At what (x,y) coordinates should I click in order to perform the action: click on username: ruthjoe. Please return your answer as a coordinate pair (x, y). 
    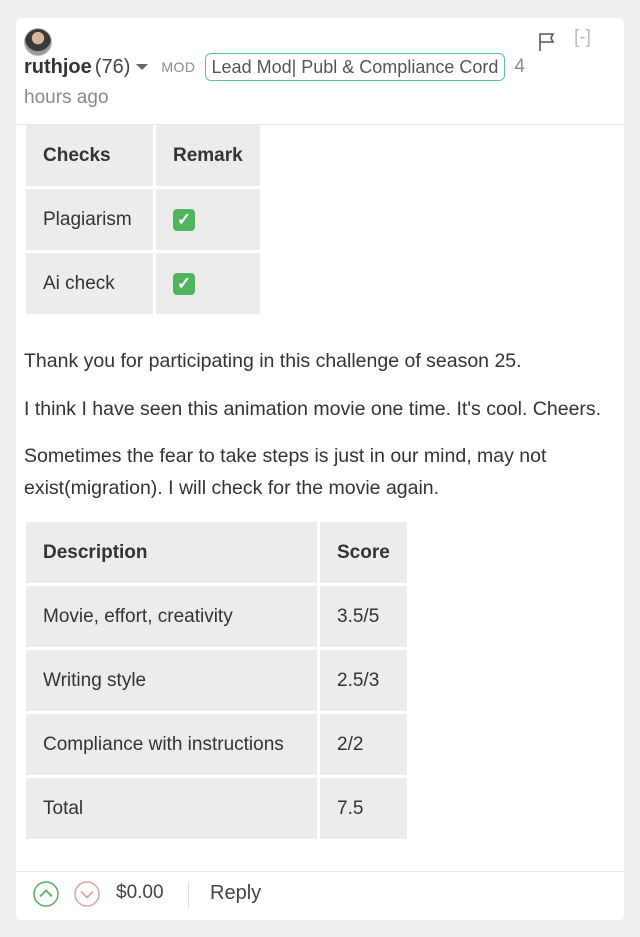
    Looking at the image, I should click on (58, 67).